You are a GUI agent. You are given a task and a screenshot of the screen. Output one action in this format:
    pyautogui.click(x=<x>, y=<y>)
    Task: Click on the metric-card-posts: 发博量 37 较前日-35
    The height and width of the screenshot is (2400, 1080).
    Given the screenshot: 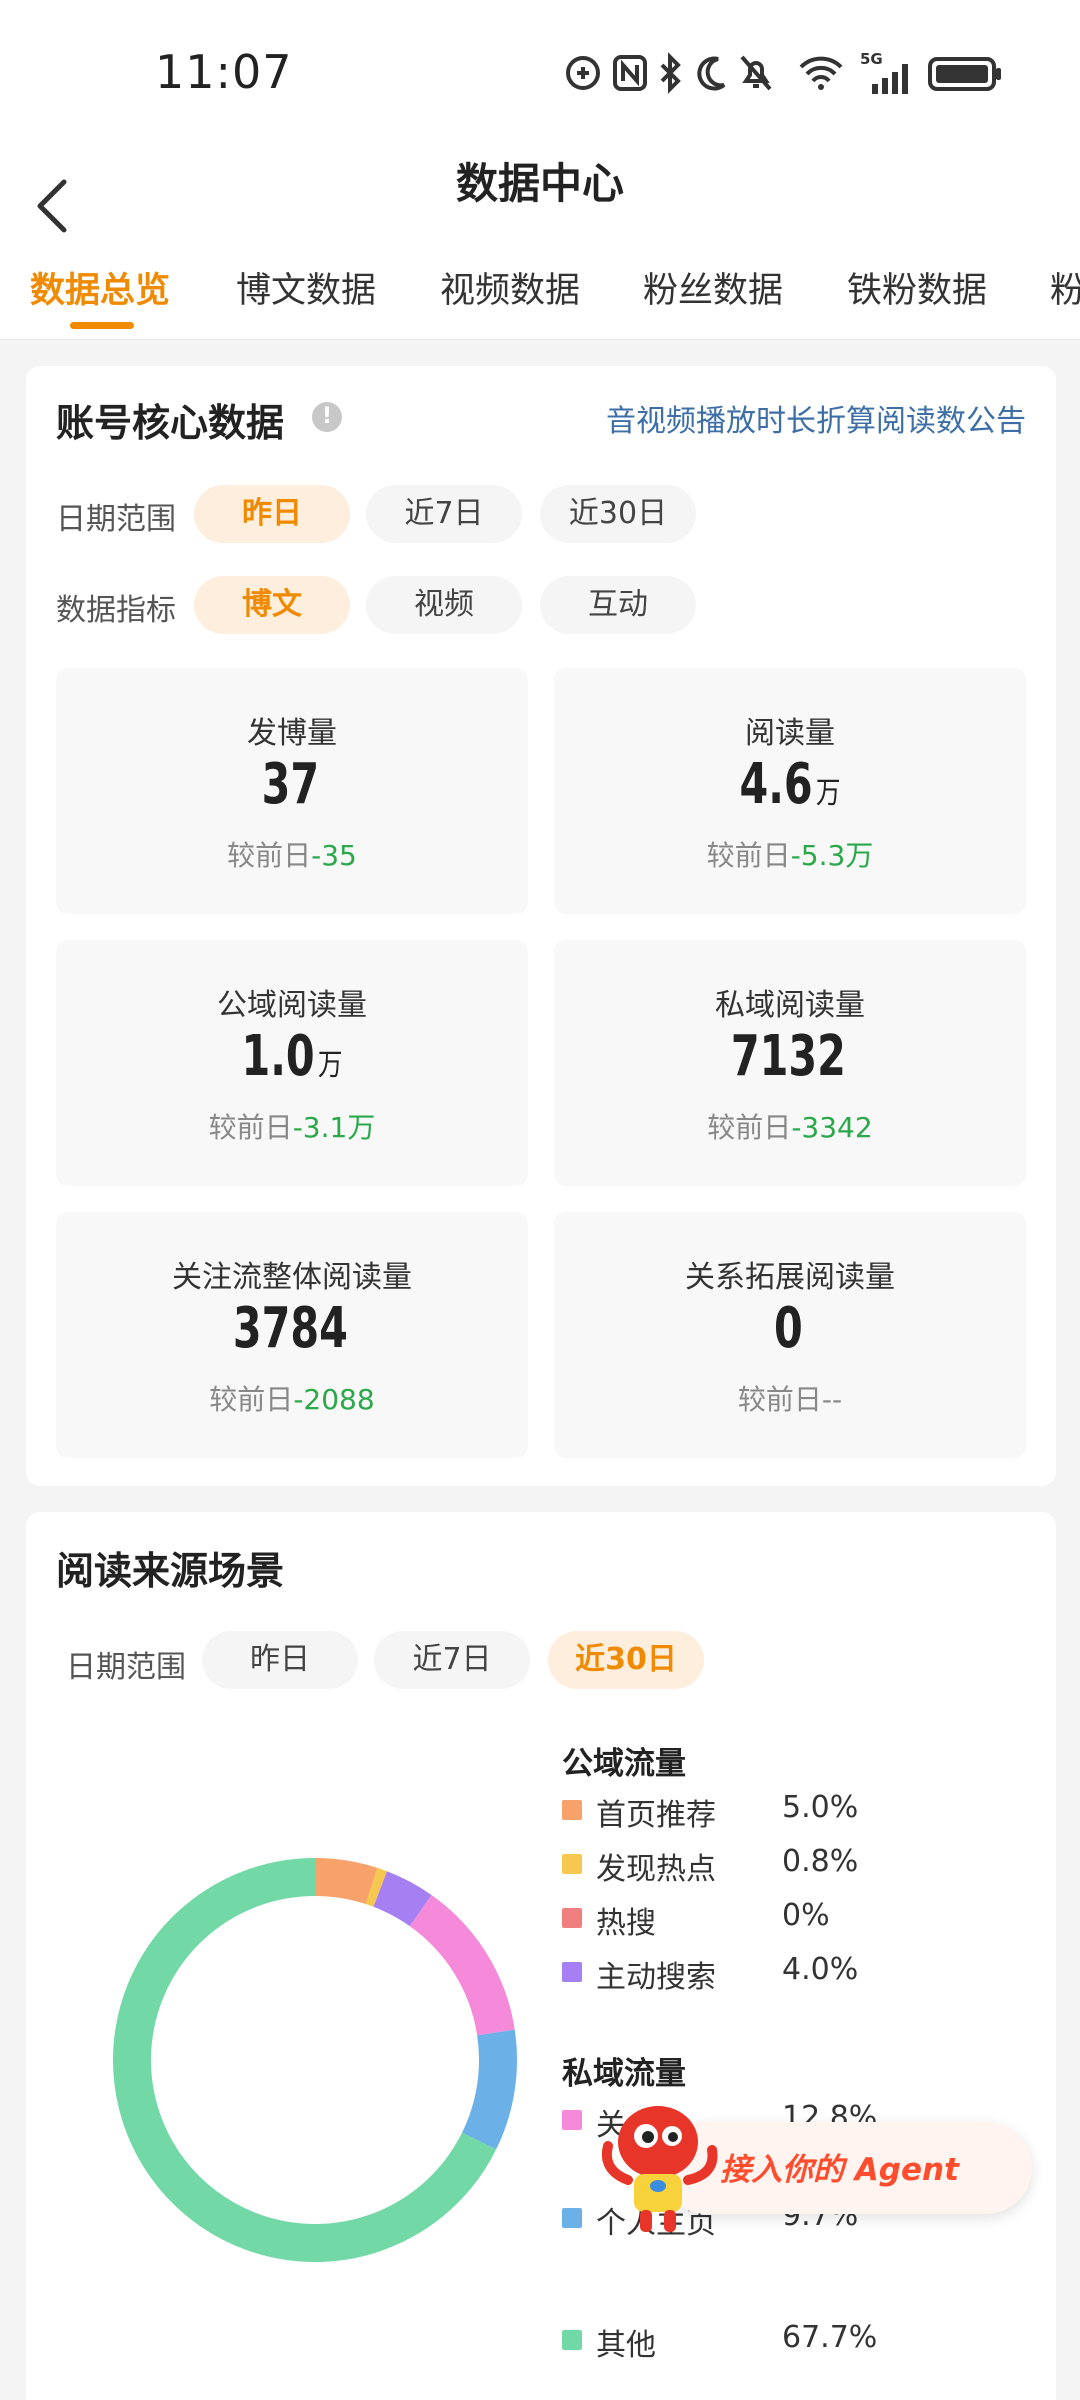 What is the action you would take?
    pyautogui.click(x=292, y=791)
    